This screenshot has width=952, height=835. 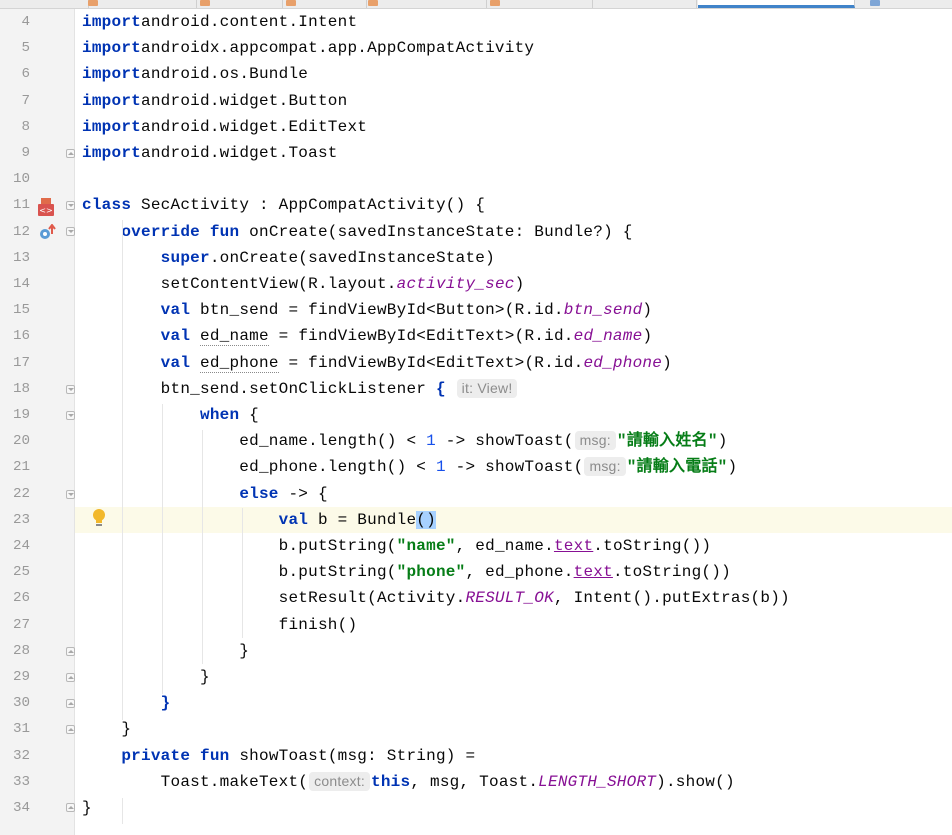 I want to click on code-token: , ed_name., so click(x=504, y=546).